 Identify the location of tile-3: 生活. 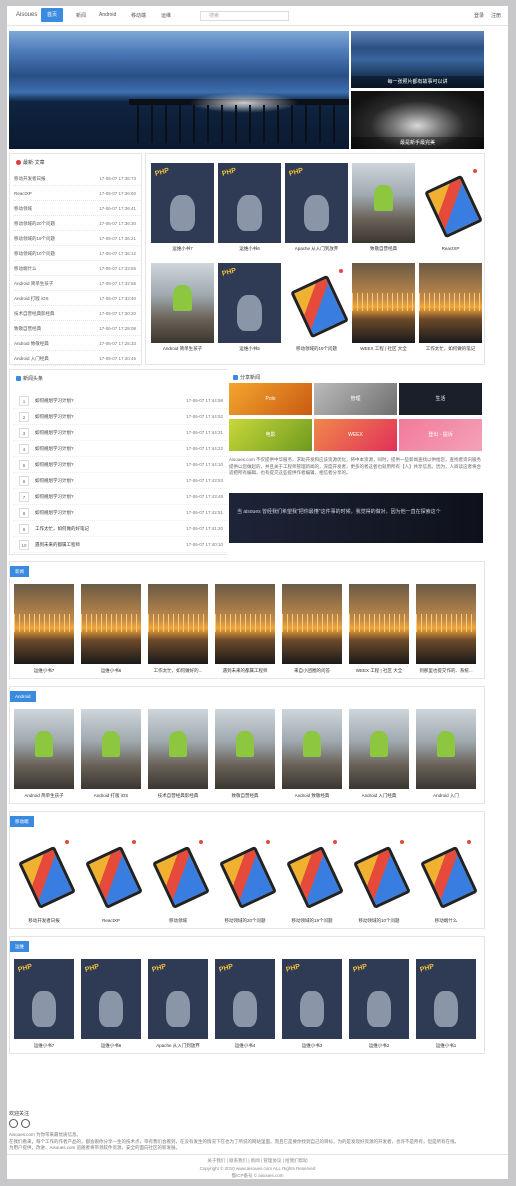
(440, 399).